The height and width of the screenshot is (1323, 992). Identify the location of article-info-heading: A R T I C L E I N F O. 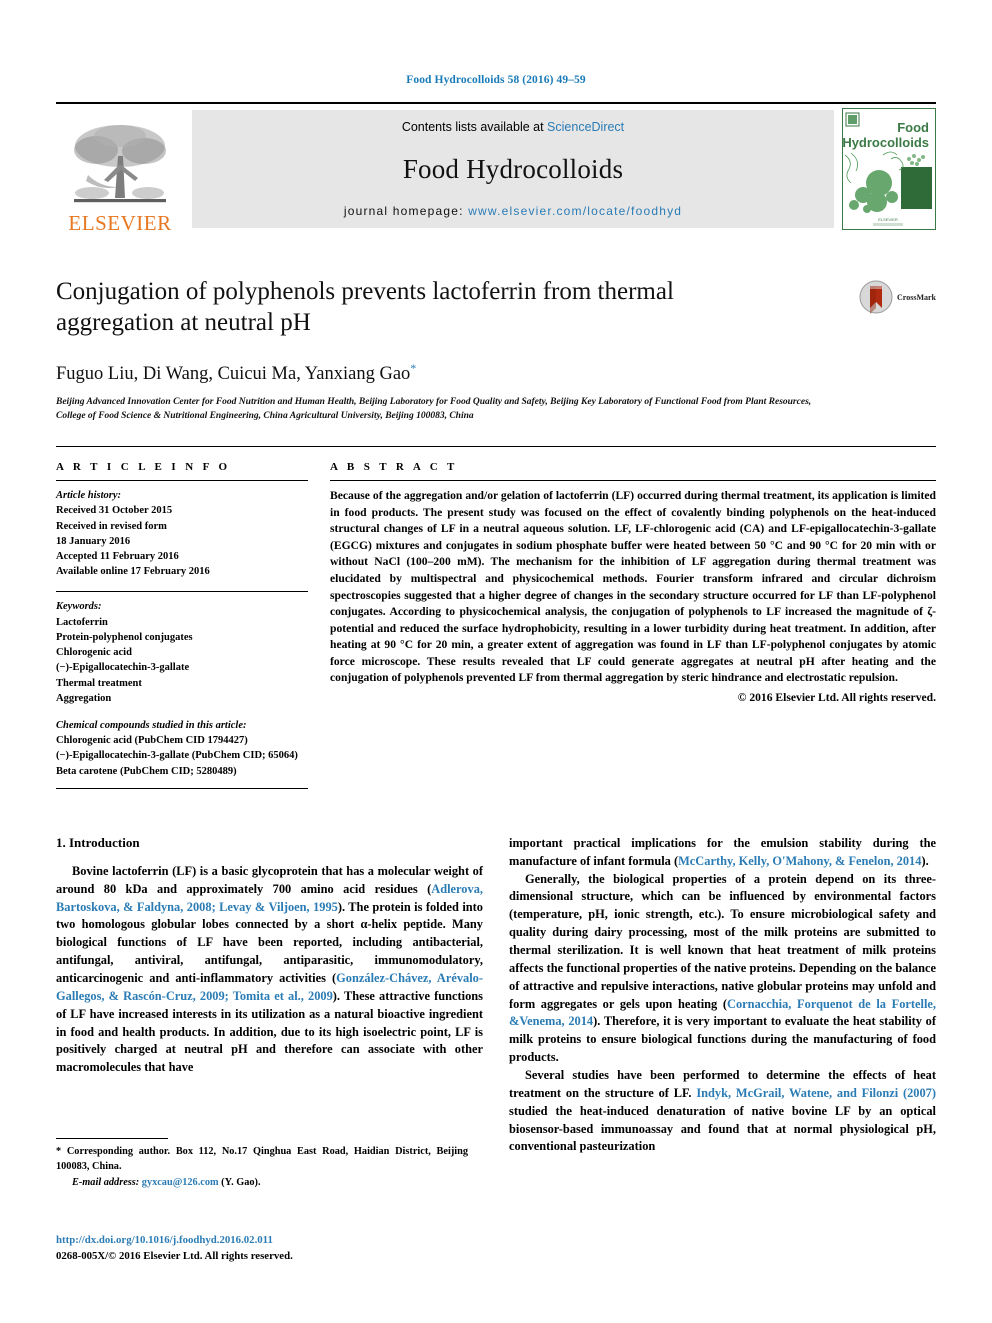
(143, 467).